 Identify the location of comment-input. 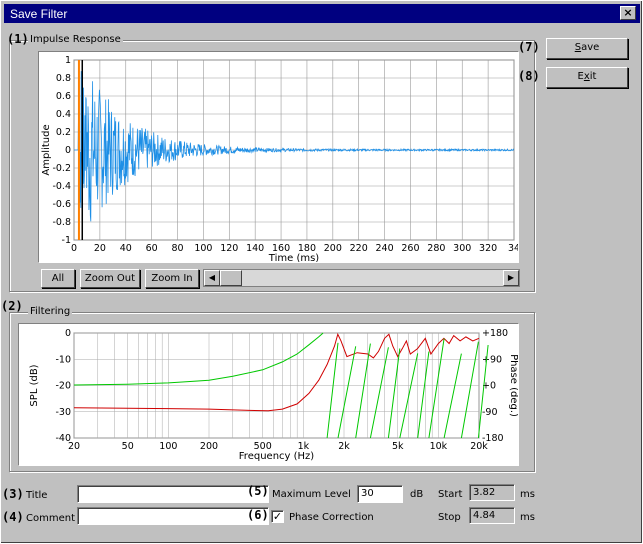
(173, 516).